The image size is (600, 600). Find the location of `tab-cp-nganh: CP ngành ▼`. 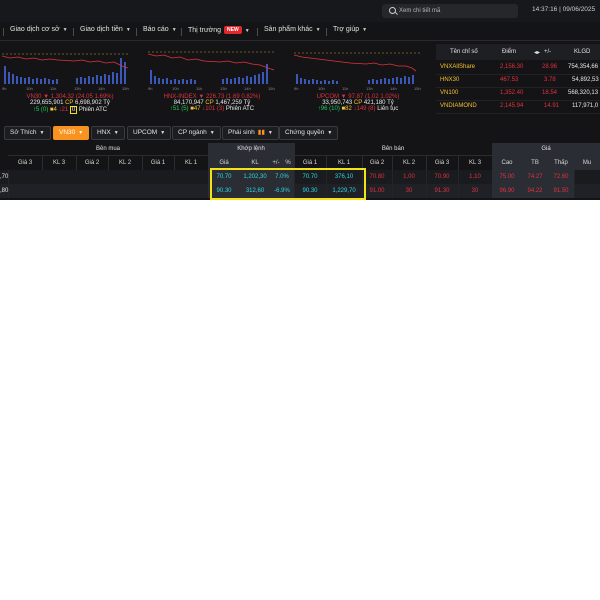

tab-cp-nganh: CP ngành ▼ is located at coordinates (196, 133).